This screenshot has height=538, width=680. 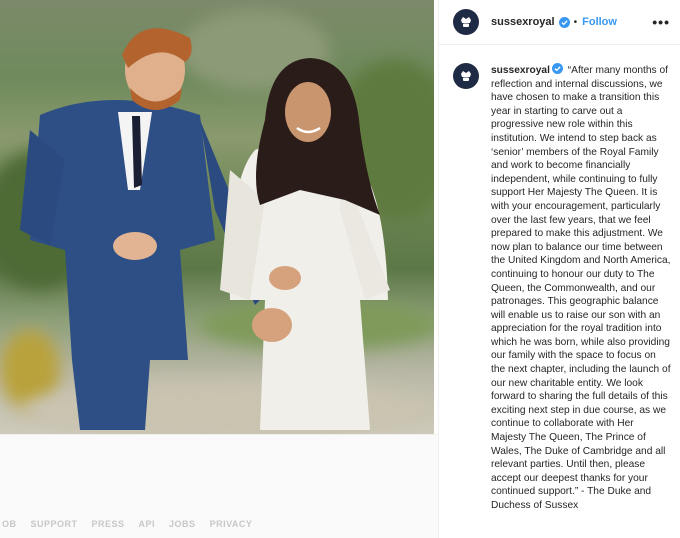 What do you see at coordinates (523, 22) in the screenshot?
I see `username: sussexroyal` at bounding box center [523, 22].